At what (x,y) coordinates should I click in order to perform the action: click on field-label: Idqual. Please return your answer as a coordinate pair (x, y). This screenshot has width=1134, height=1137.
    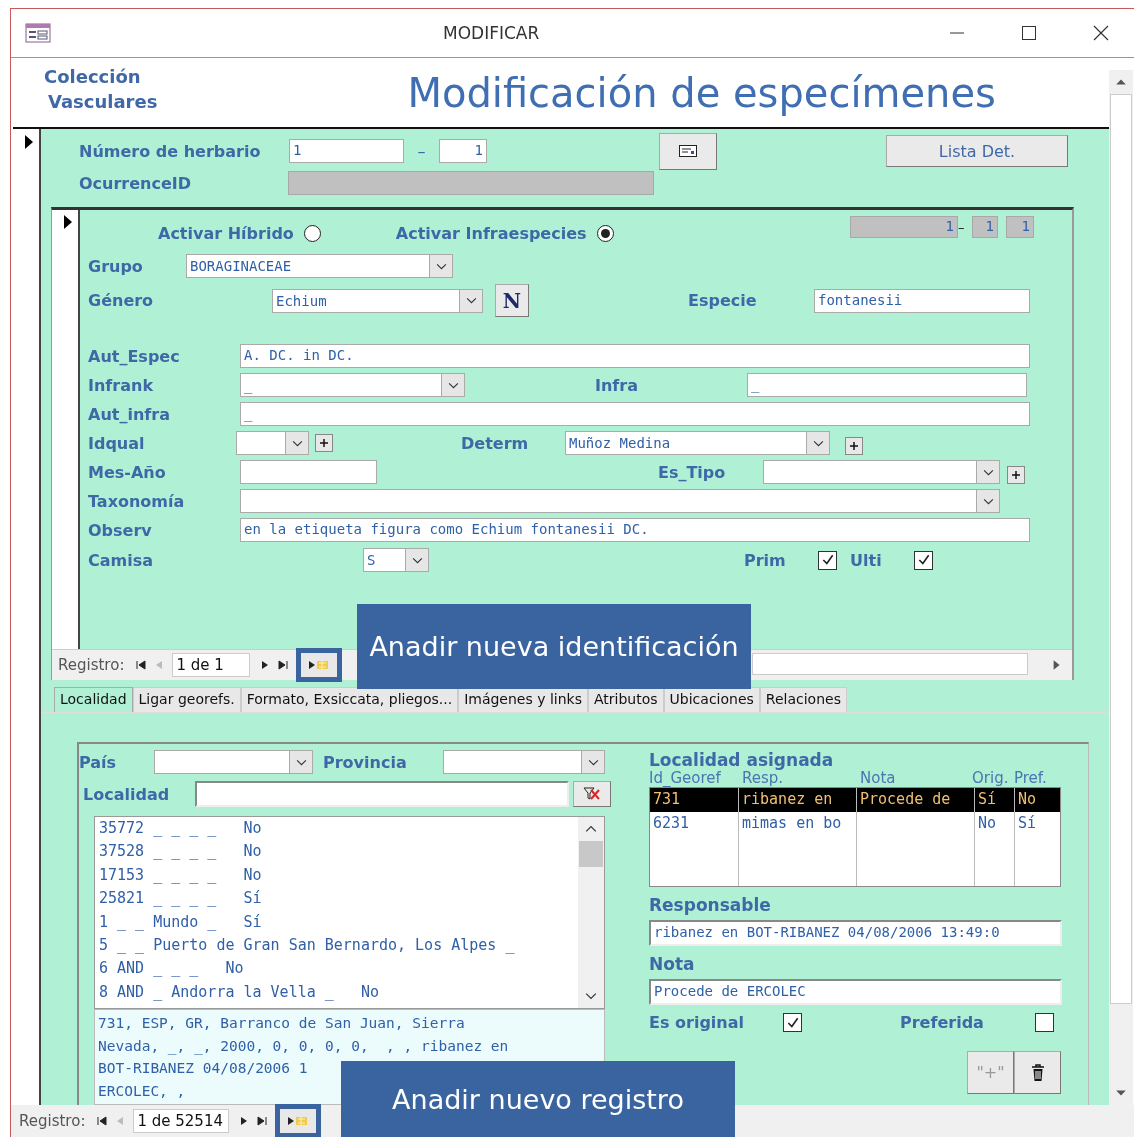
    Looking at the image, I should click on (117, 443).